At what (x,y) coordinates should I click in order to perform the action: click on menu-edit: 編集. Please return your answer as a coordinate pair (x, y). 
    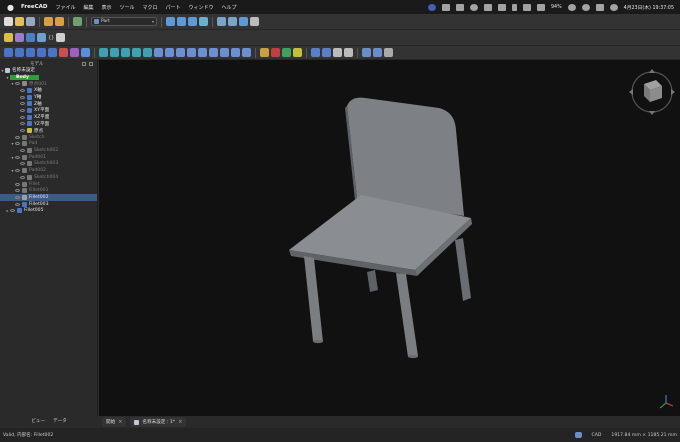
    Looking at the image, I should click on (88, 7).